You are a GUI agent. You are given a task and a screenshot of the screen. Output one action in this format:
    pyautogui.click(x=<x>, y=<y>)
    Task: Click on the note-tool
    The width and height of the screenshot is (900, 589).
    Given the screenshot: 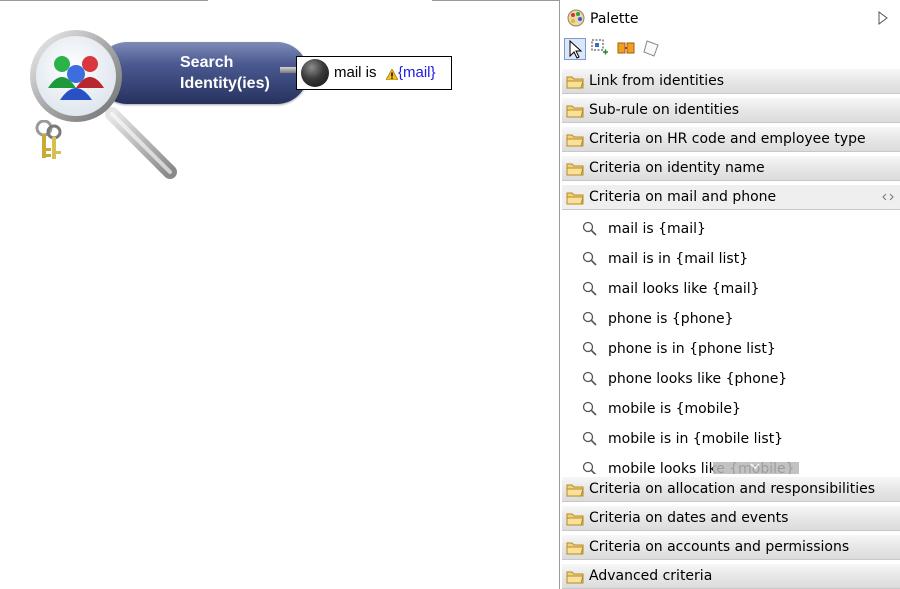 What is the action you would take?
    pyautogui.click(x=653, y=49)
    